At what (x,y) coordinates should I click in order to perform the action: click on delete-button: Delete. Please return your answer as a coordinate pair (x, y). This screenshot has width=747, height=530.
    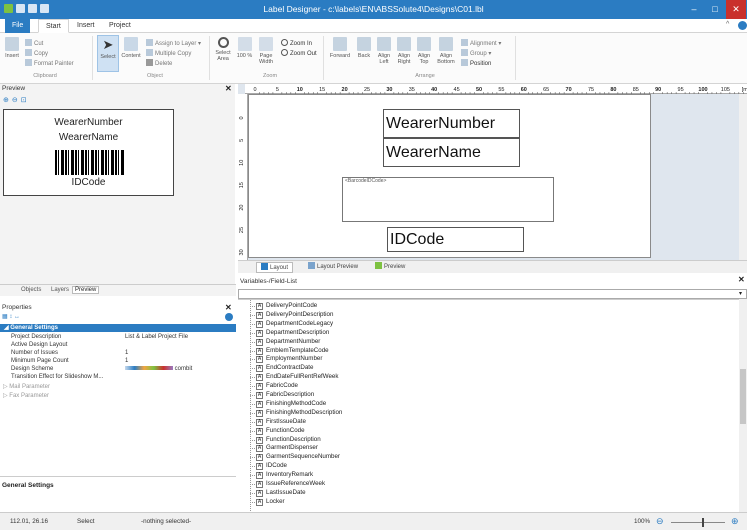
    Looking at the image, I should click on (159, 63).